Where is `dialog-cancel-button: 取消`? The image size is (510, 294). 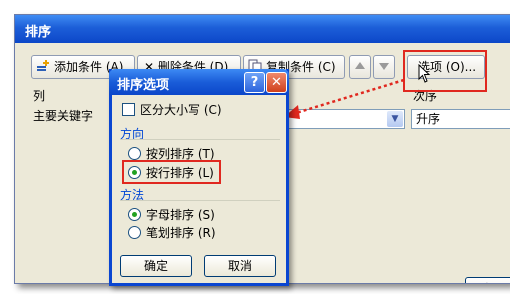 dialog-cancel-button: 取消 is located at coordinates (240, 266).